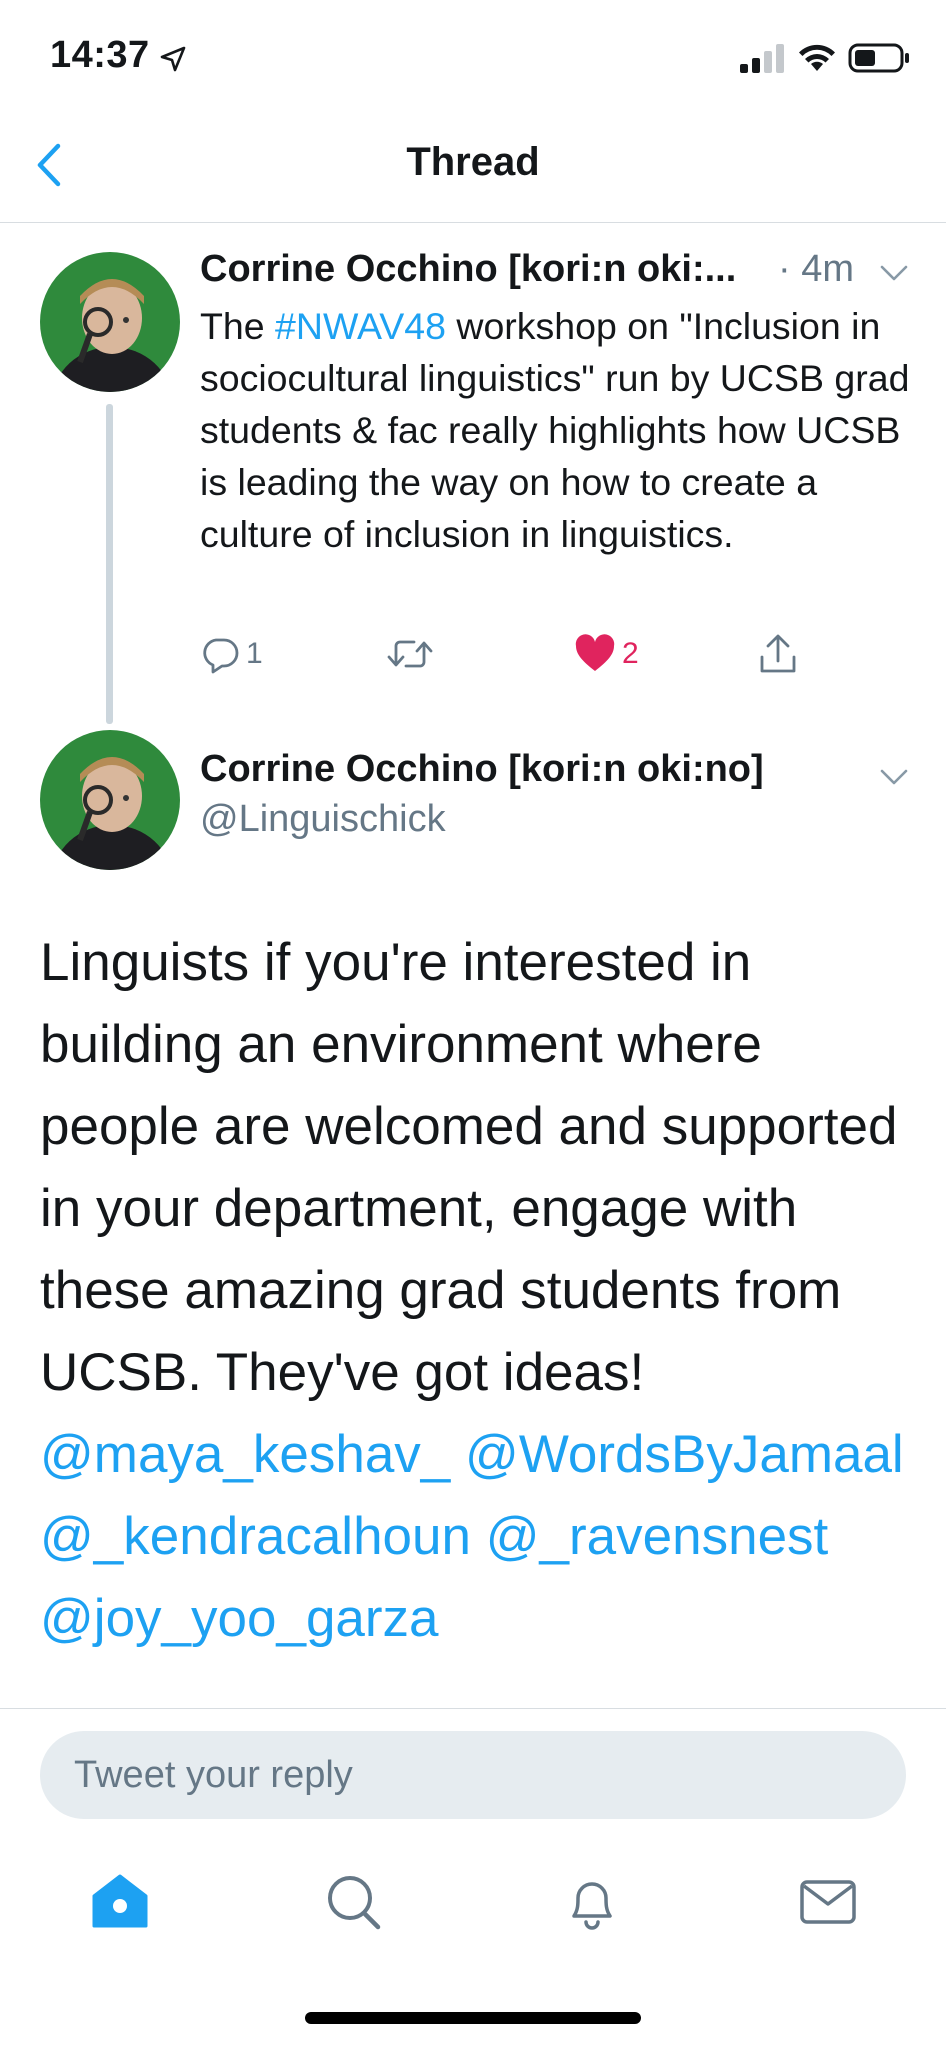  What do you see at coordinates (630, 653) in the screenshot?
I see `like-count: 2` at bounding box center [630, 653].